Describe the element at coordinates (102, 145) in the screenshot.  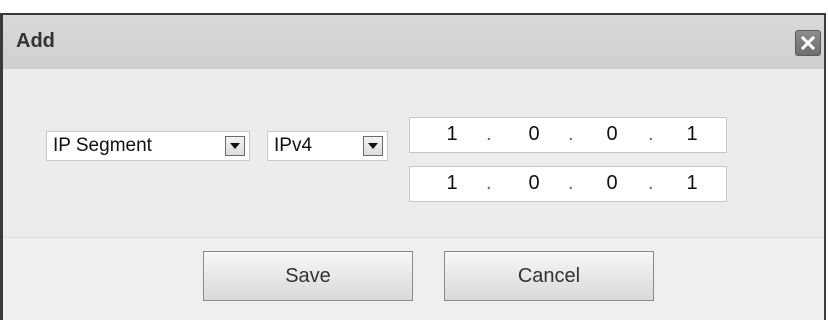
I see `type-select-value: IP Segment` at that location.